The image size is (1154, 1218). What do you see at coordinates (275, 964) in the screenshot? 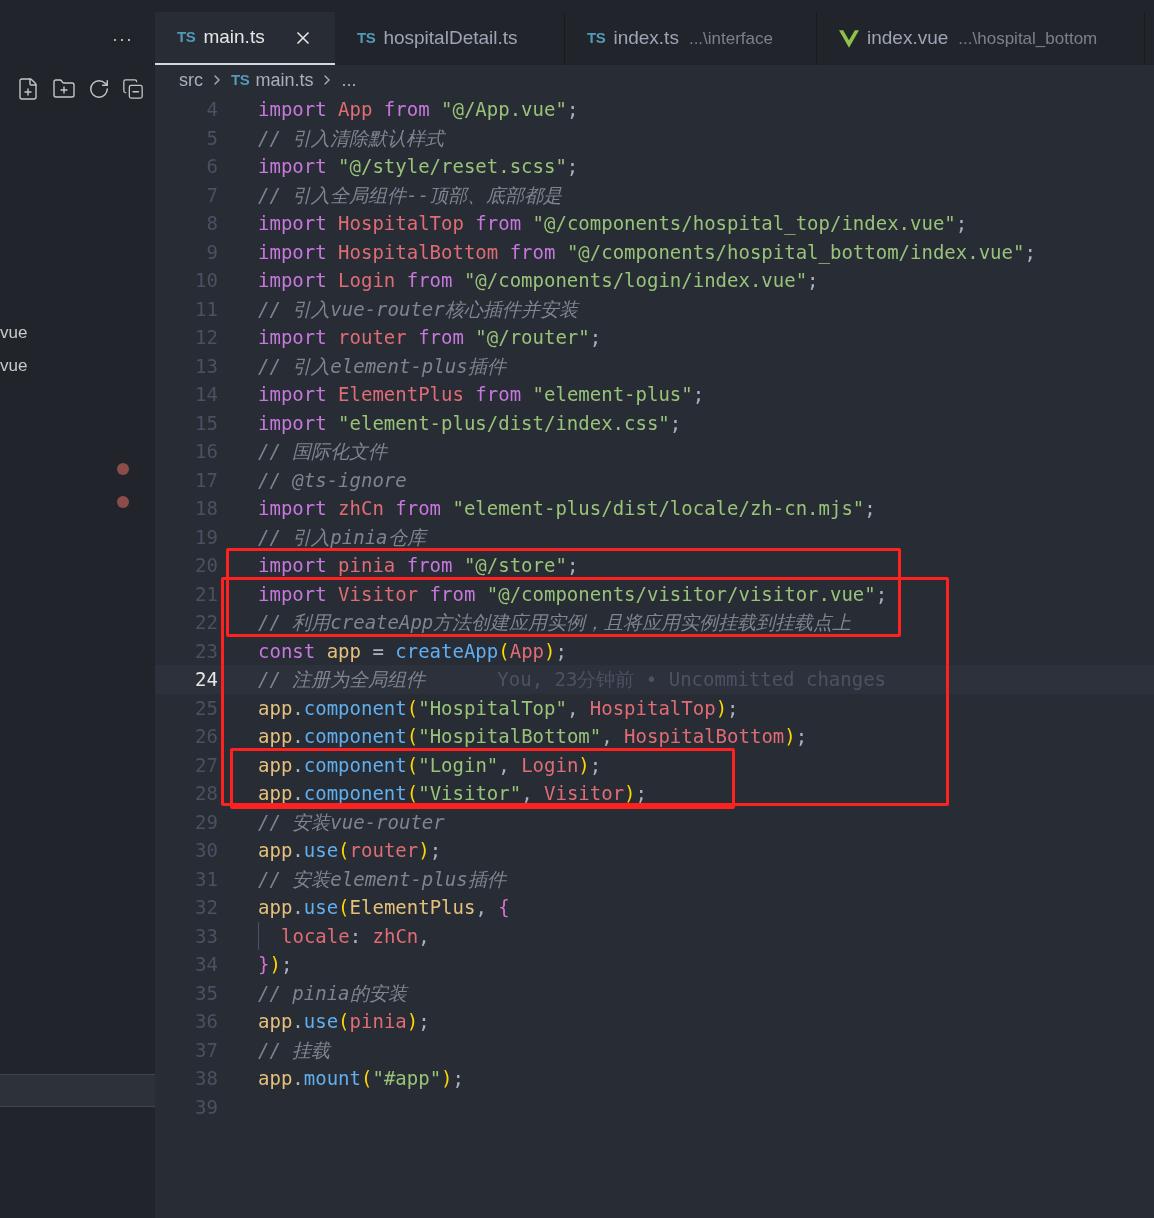
I see `code-line: });` at bounding box center [275, 964].